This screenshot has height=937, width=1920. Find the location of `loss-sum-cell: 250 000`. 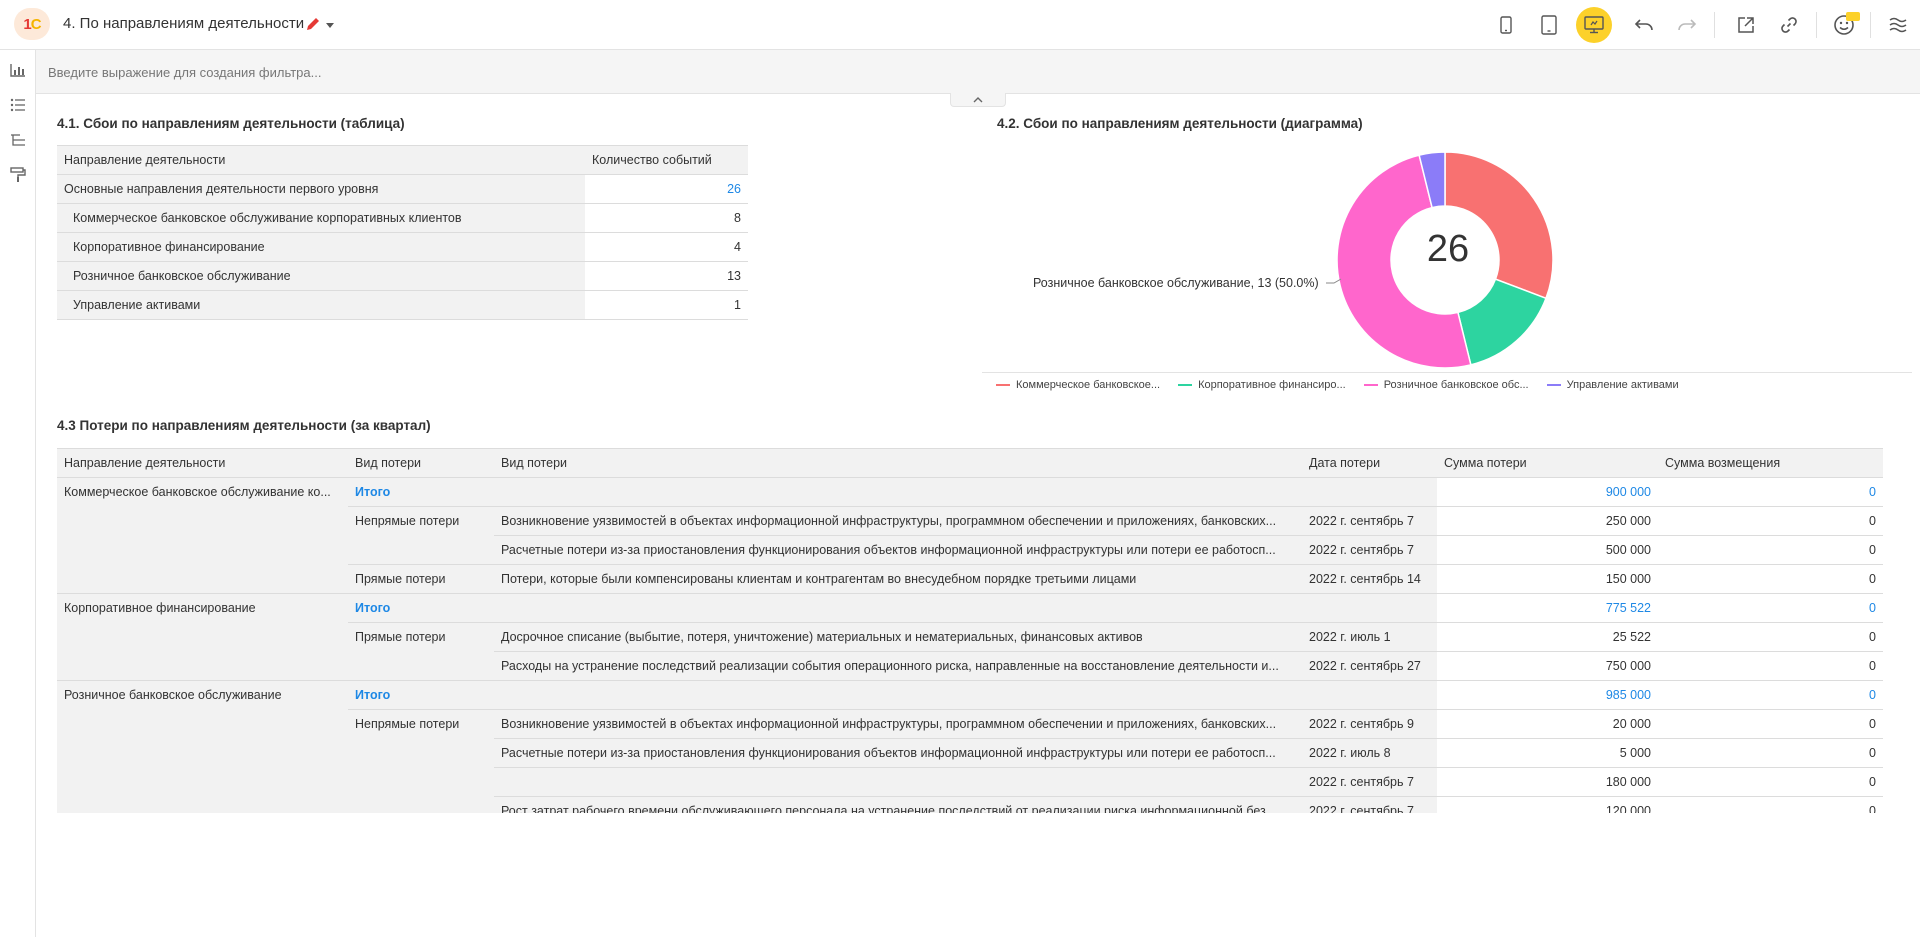

loss-sum-cell: 250 000 is located at coordinates (1547, 521).